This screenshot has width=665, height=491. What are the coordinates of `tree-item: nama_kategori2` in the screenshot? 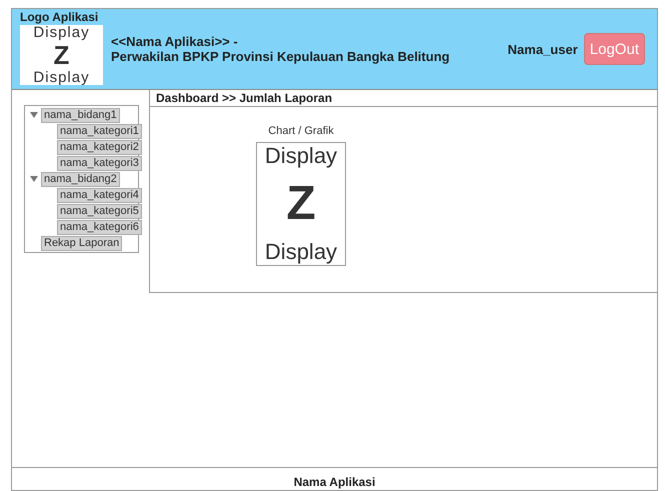 It's located at (99, 147).